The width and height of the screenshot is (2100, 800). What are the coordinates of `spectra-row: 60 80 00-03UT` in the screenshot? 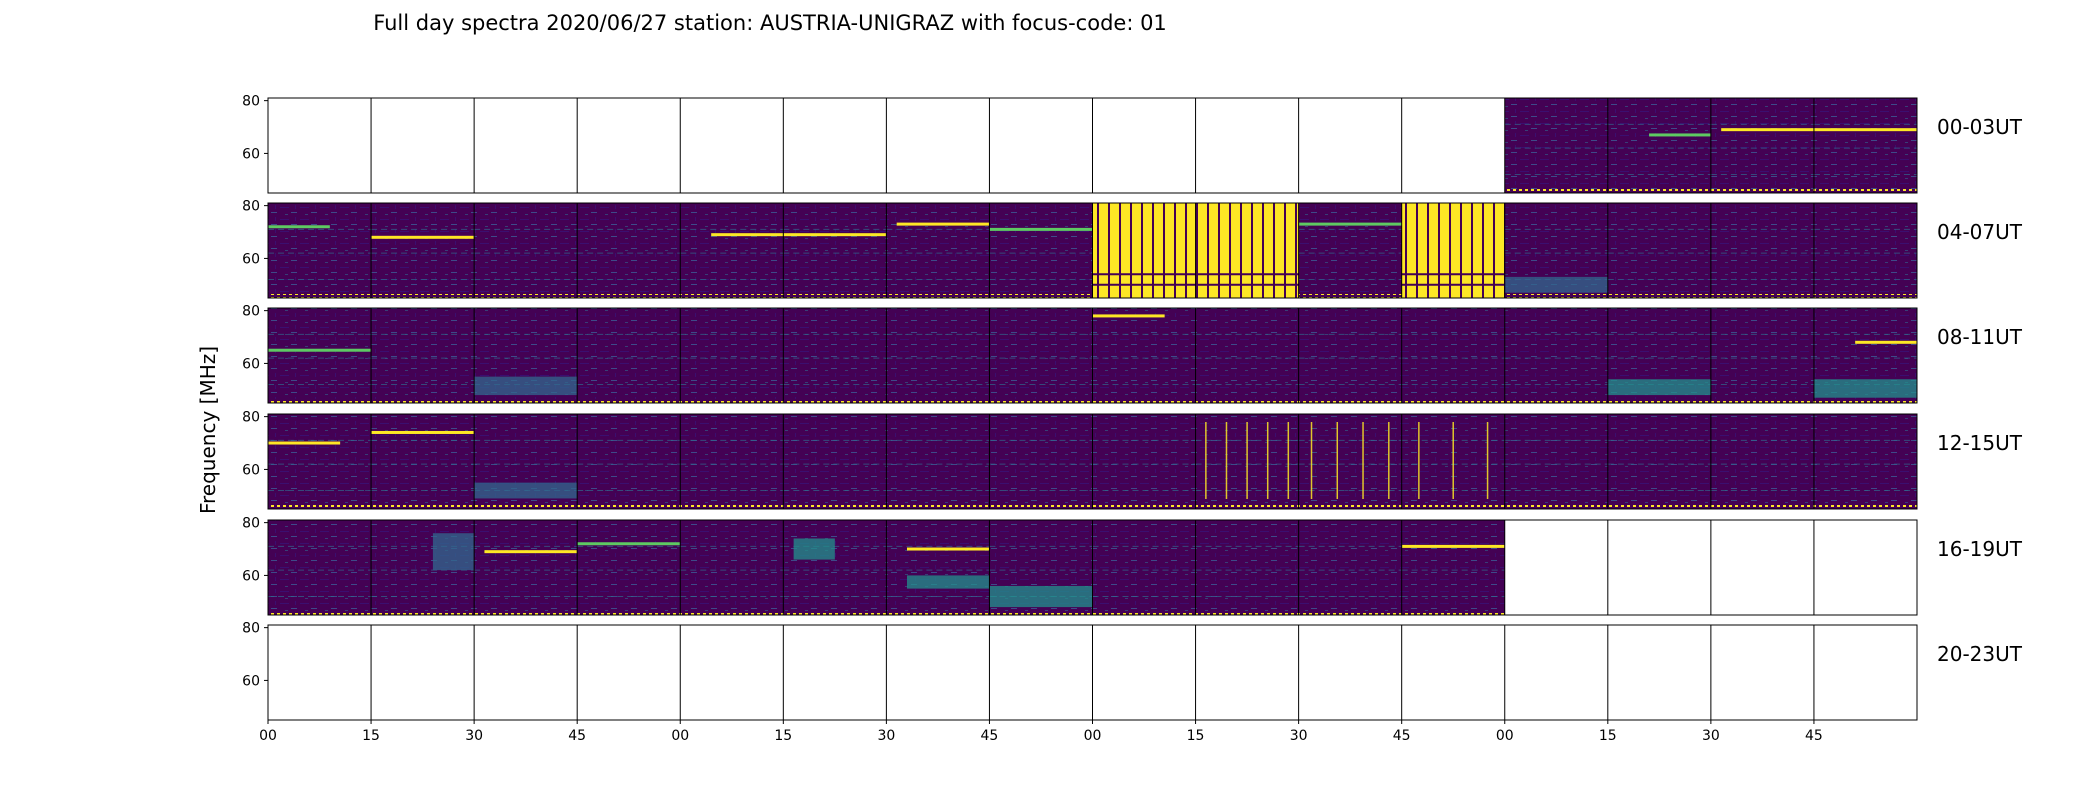 It's located at (1132, 144).